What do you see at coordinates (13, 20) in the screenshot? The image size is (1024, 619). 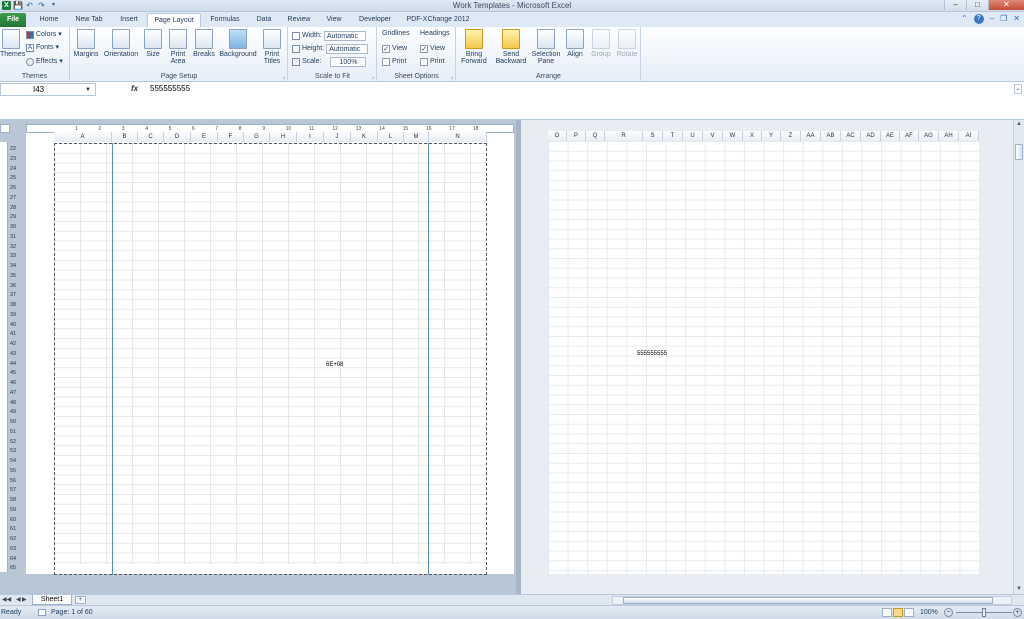 I see `tab-file: File` at bounding box center [13, 20].